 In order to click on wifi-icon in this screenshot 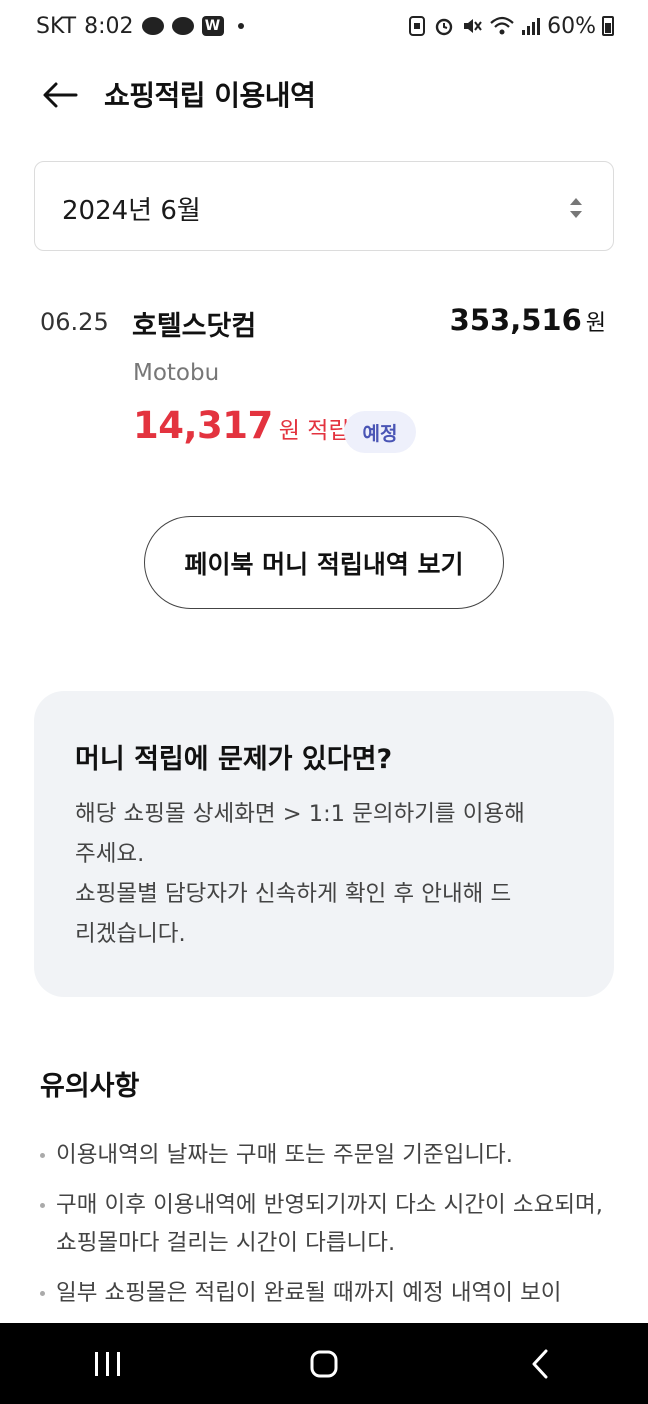, I will do `click(502, 26)`.